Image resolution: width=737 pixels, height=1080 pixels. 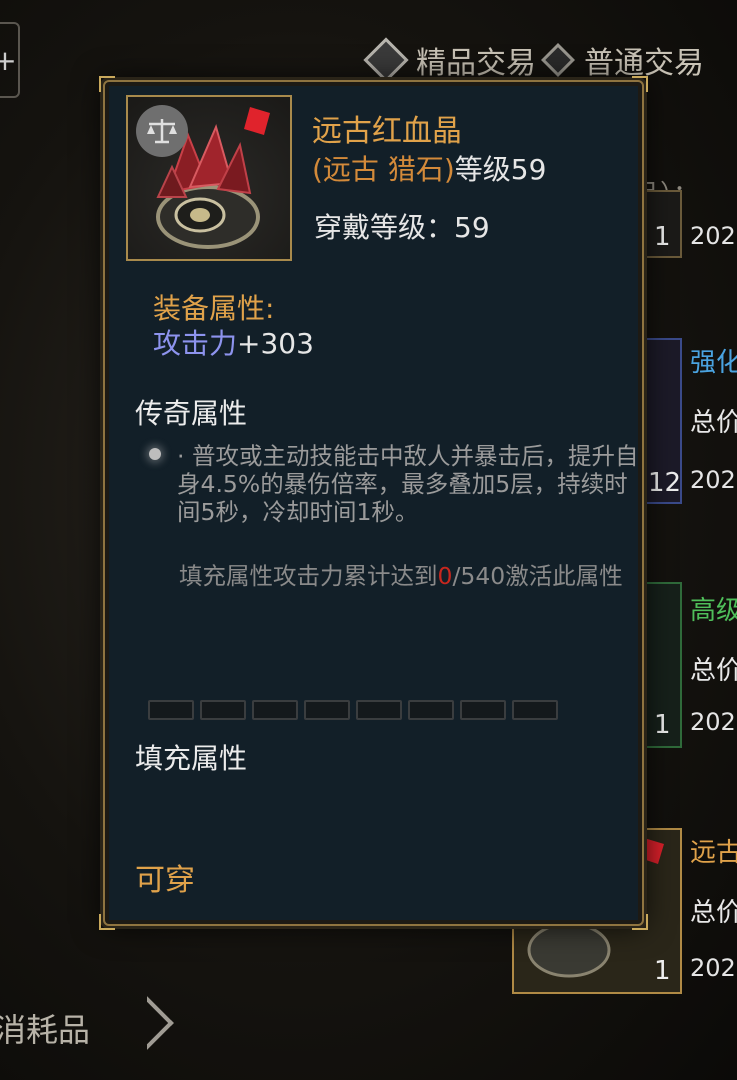 What do you see at coordinates (10, 60) in the screenshot?
I see `back-button: +` at bounding box center [10, 60].